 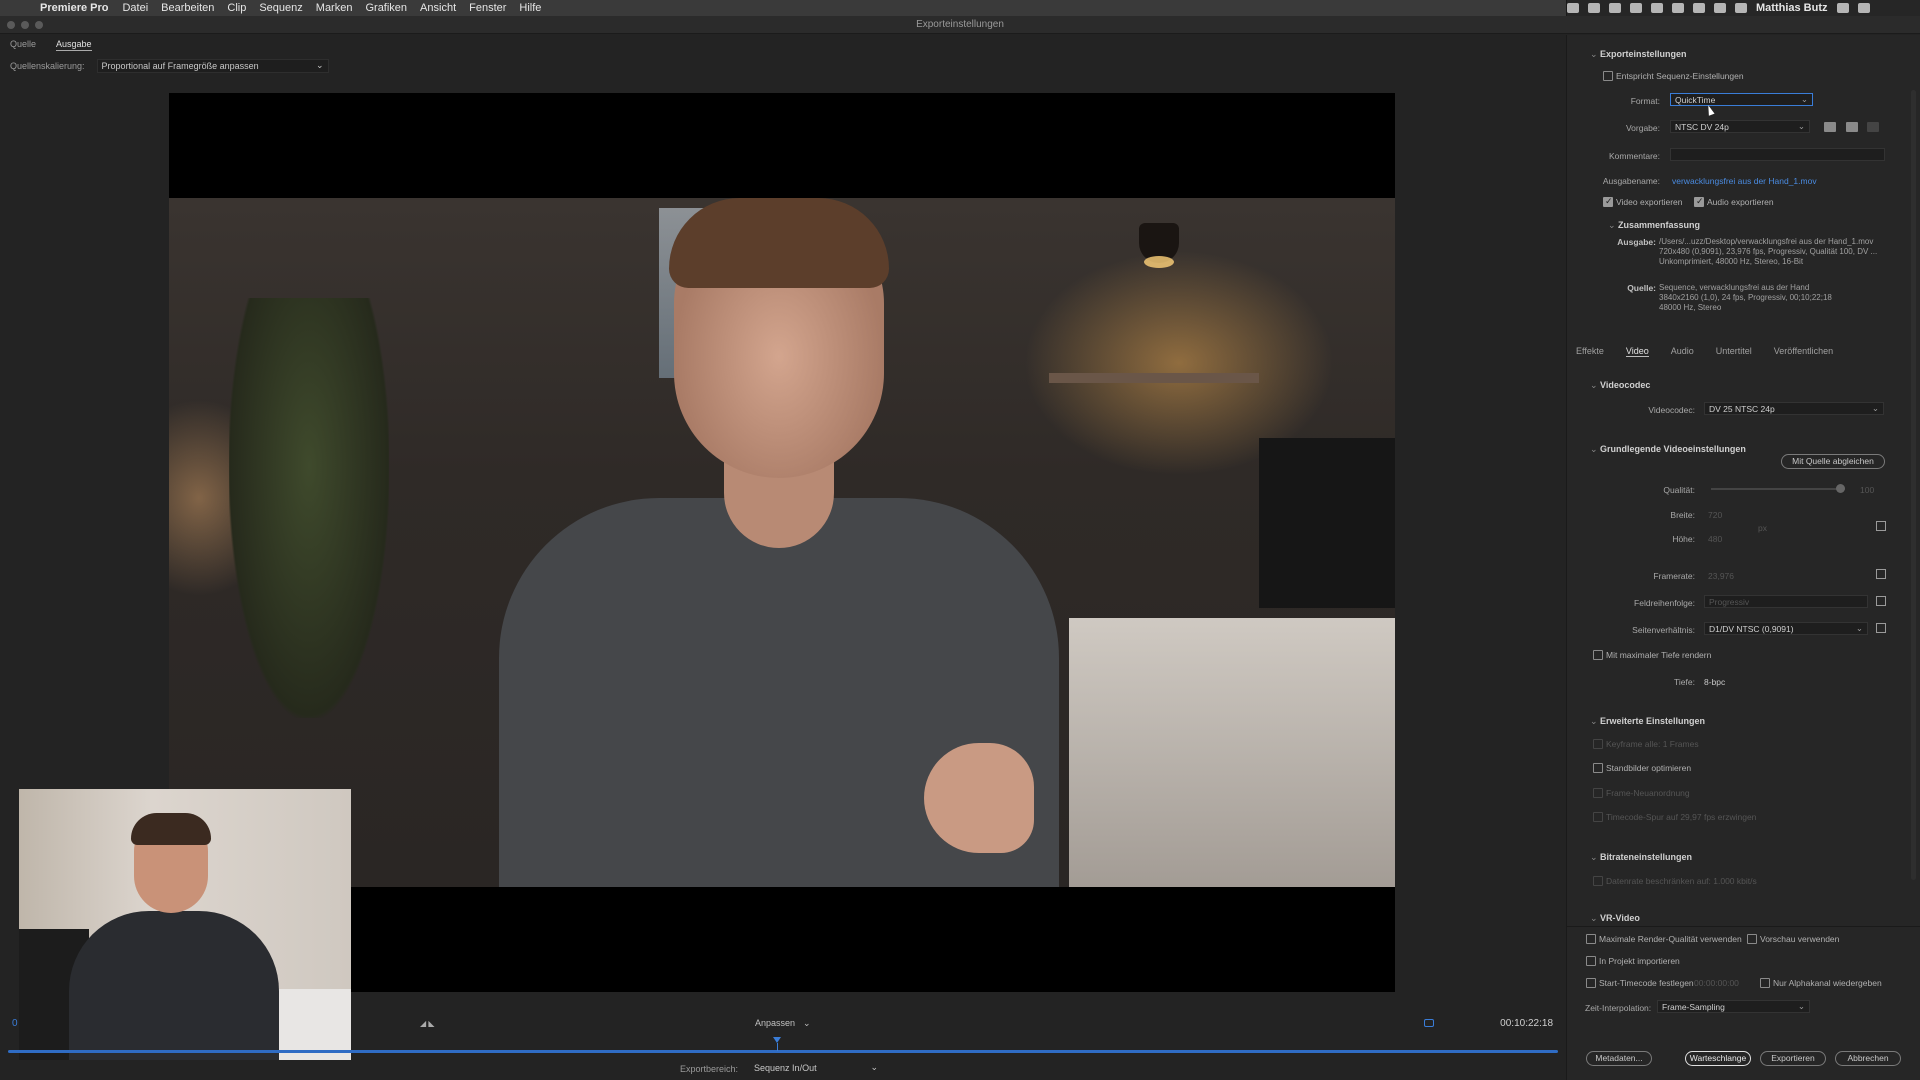 I want to click on tab-effects: Effekte, so click(x=1590, y=351).